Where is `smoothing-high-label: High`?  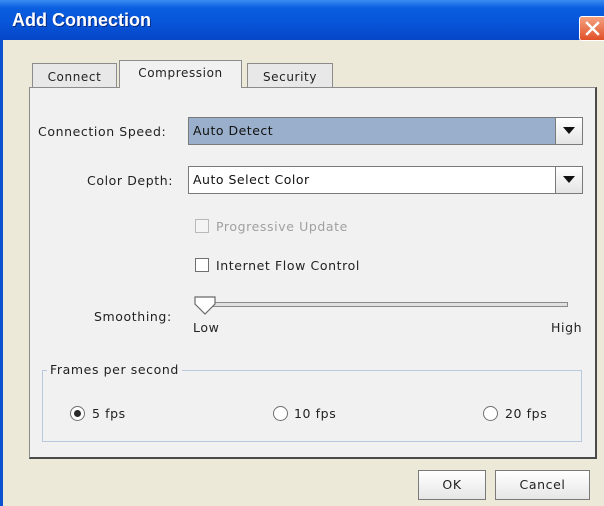 smoothing-high-label: High is located at coordinates (567, 327).